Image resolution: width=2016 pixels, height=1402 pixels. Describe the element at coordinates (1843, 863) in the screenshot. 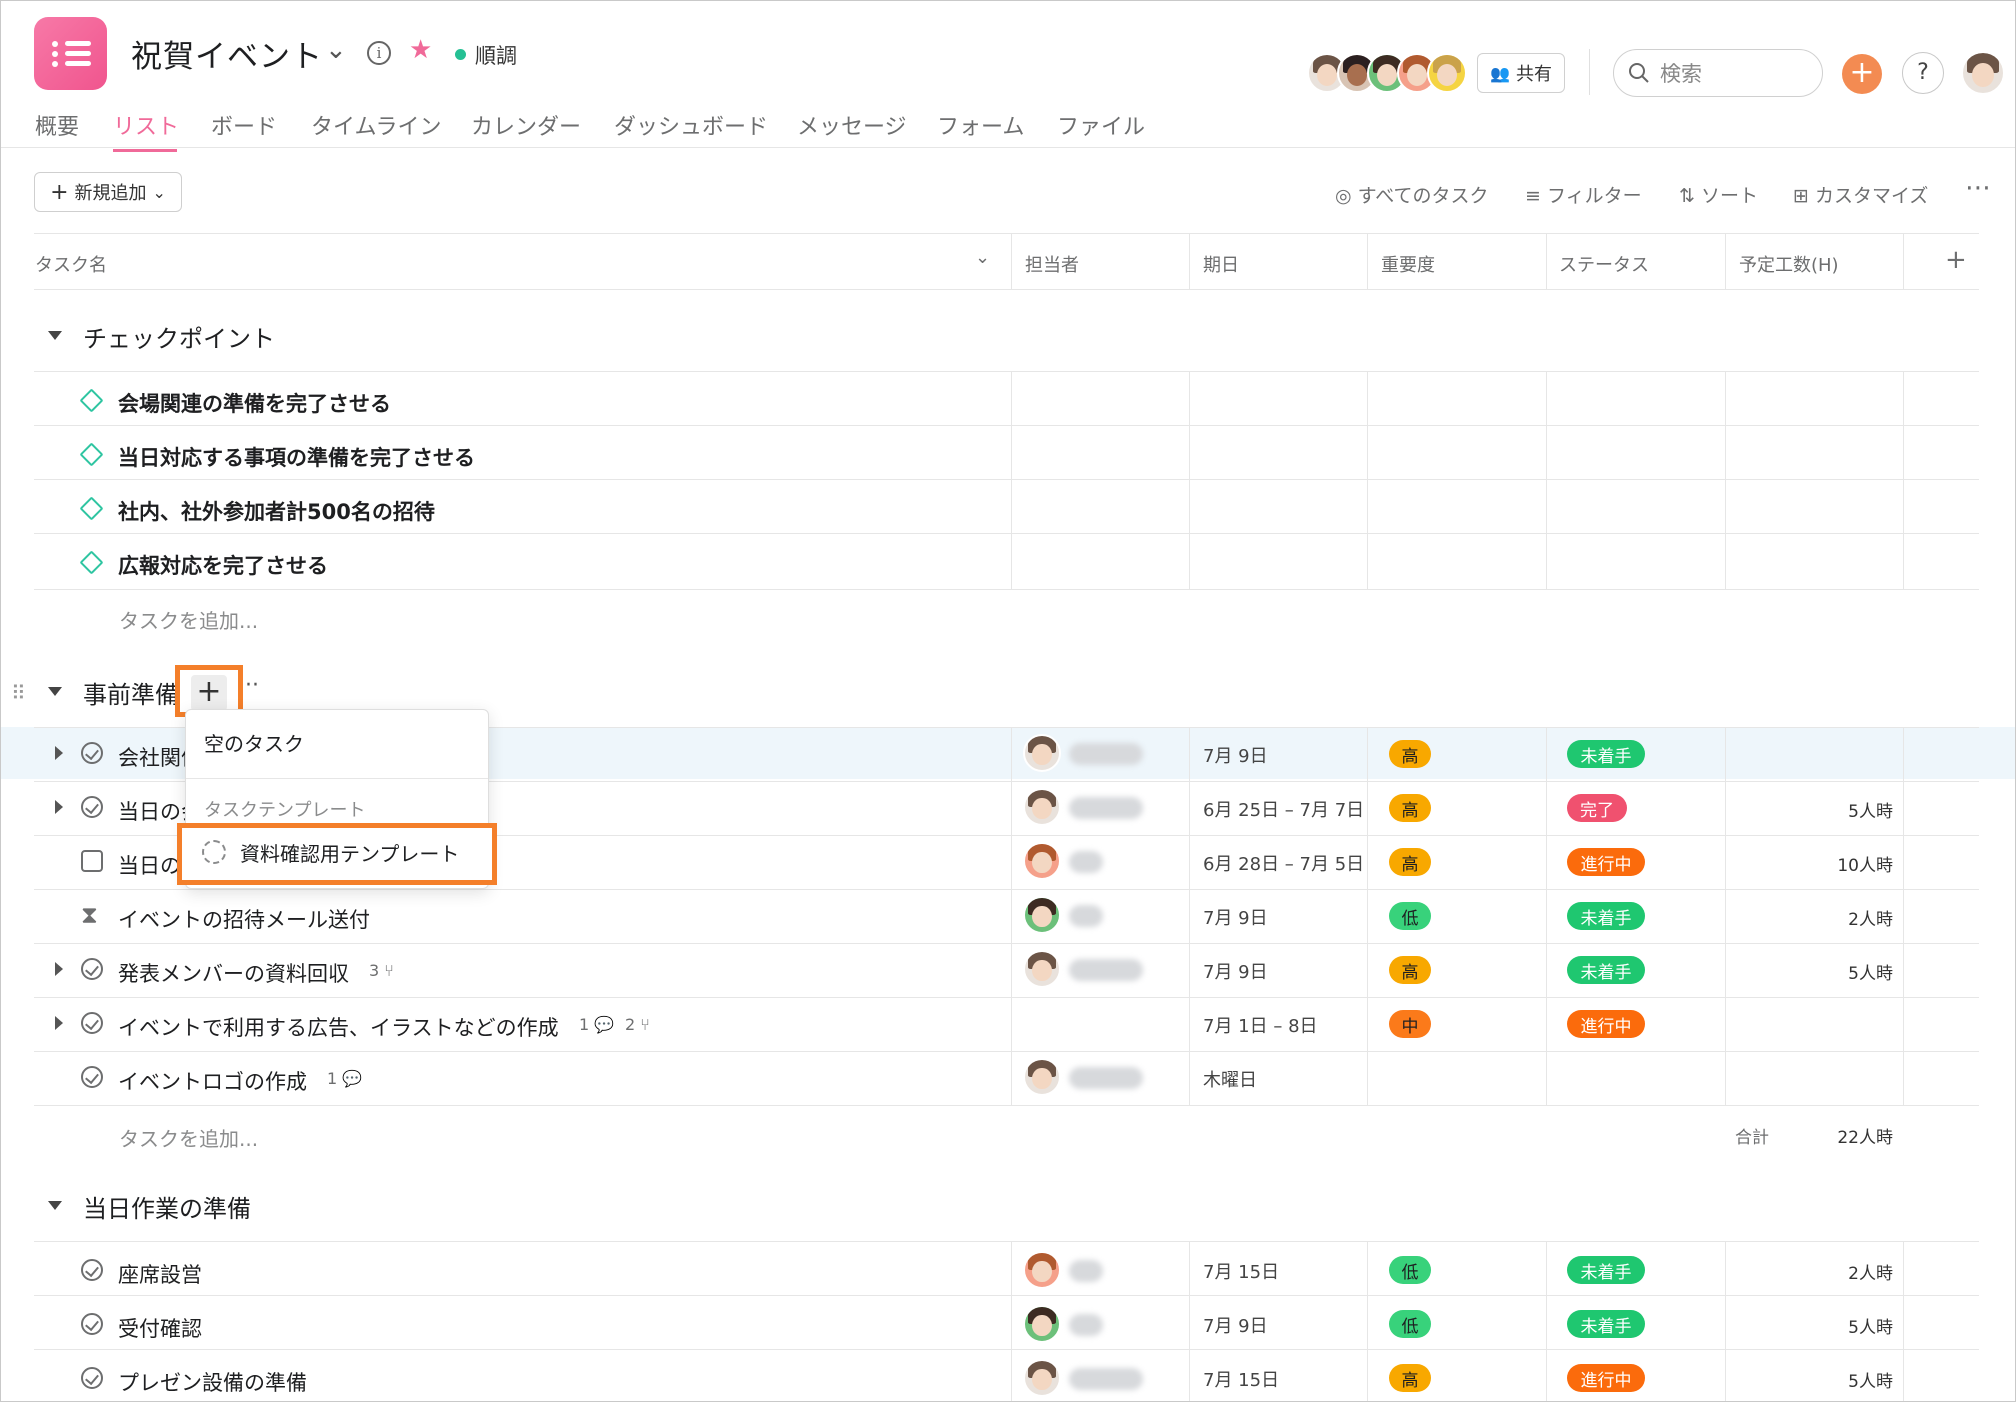

I see `estimated-hours: 10人時` at that location.